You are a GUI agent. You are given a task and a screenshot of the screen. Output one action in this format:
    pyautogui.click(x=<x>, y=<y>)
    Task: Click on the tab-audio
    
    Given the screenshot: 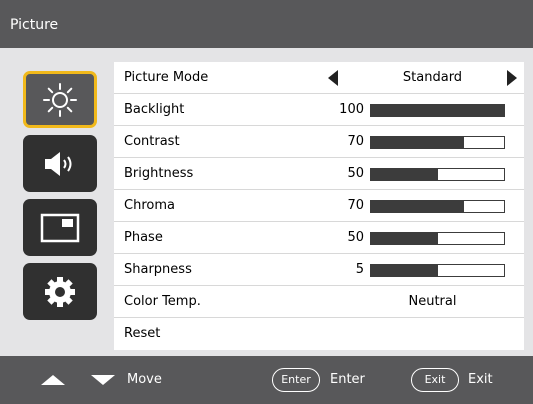 What is the action you would take?
    pyautogui.click(x=60, y=163)
    